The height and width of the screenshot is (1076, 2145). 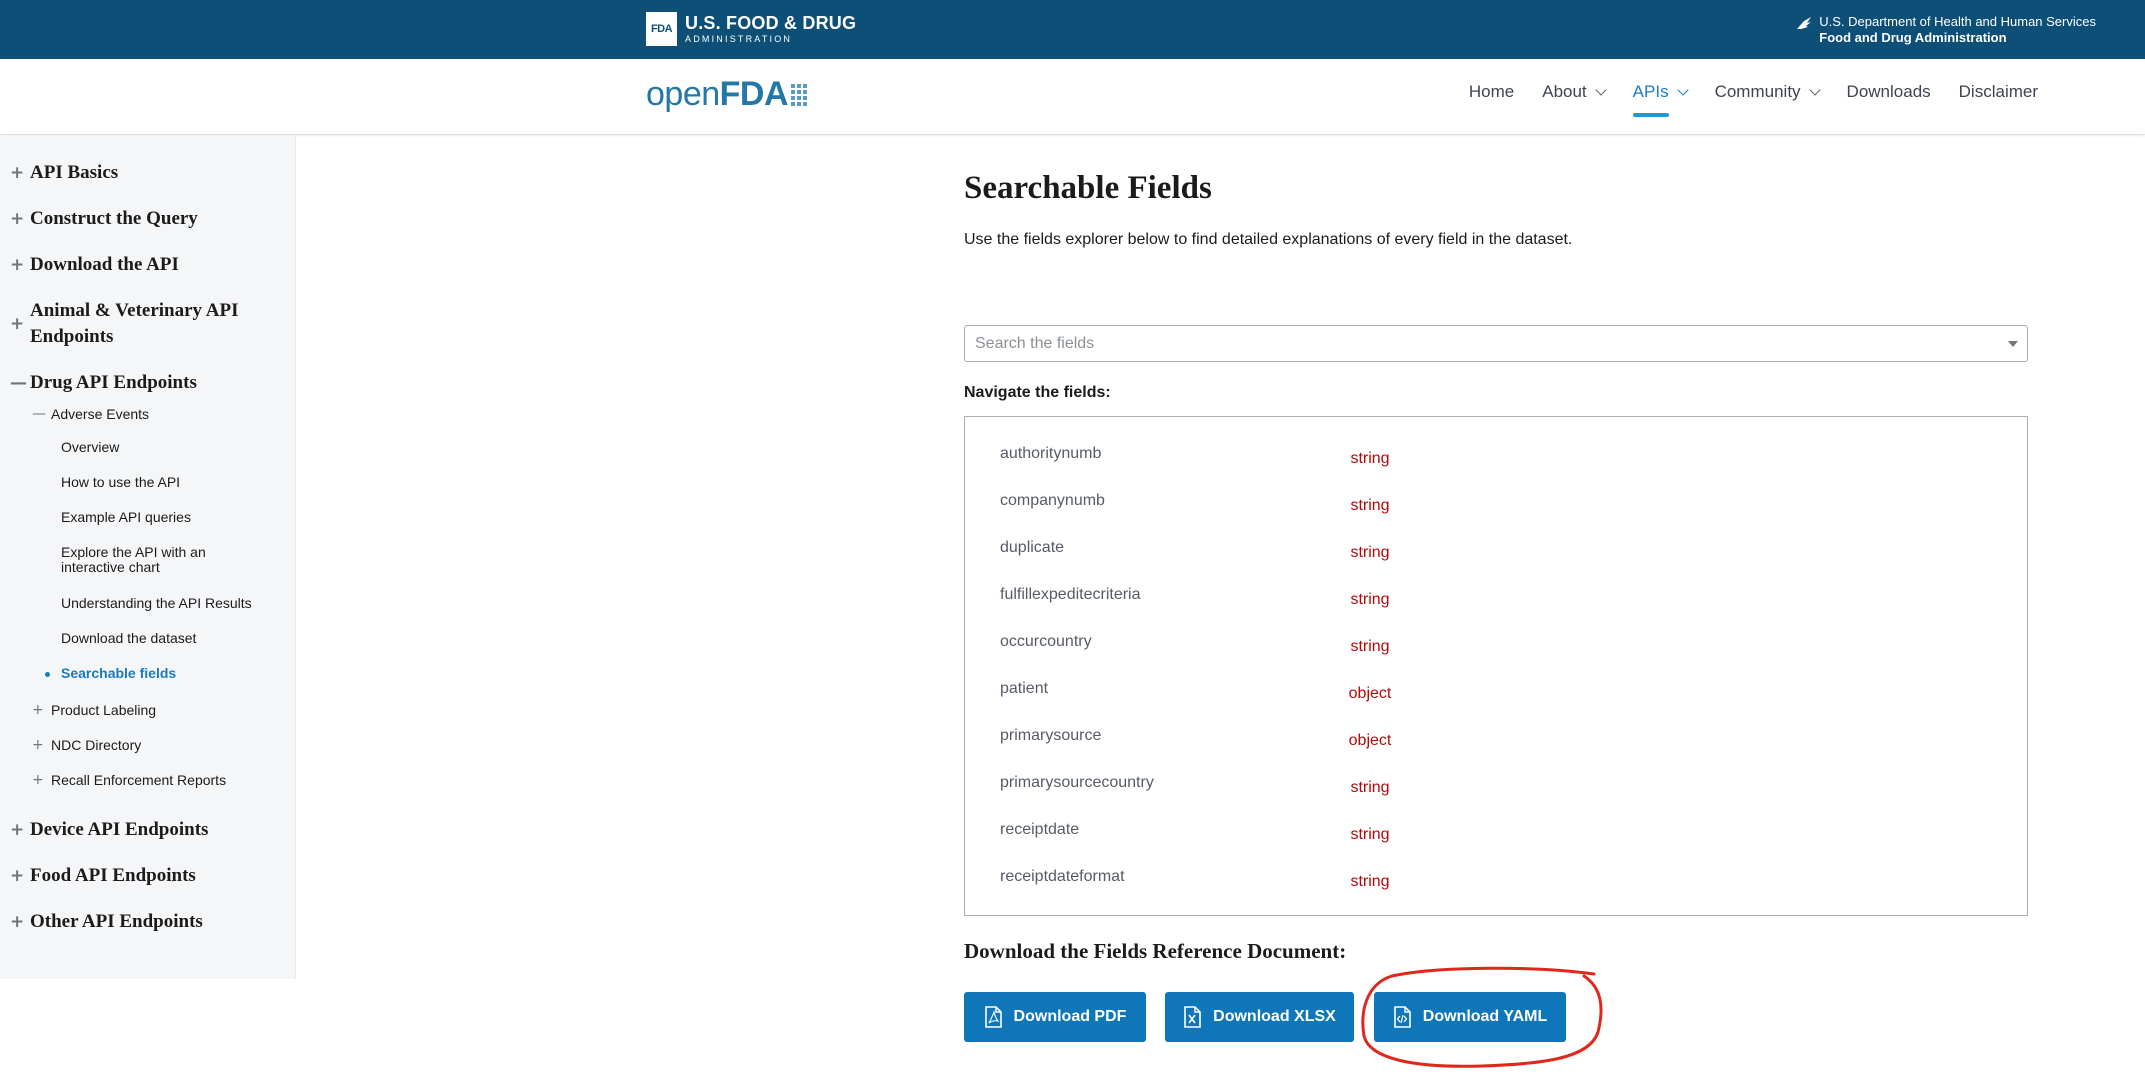 I want to click on field-name: primarysourcecountry, so click(x=1077, y=783).